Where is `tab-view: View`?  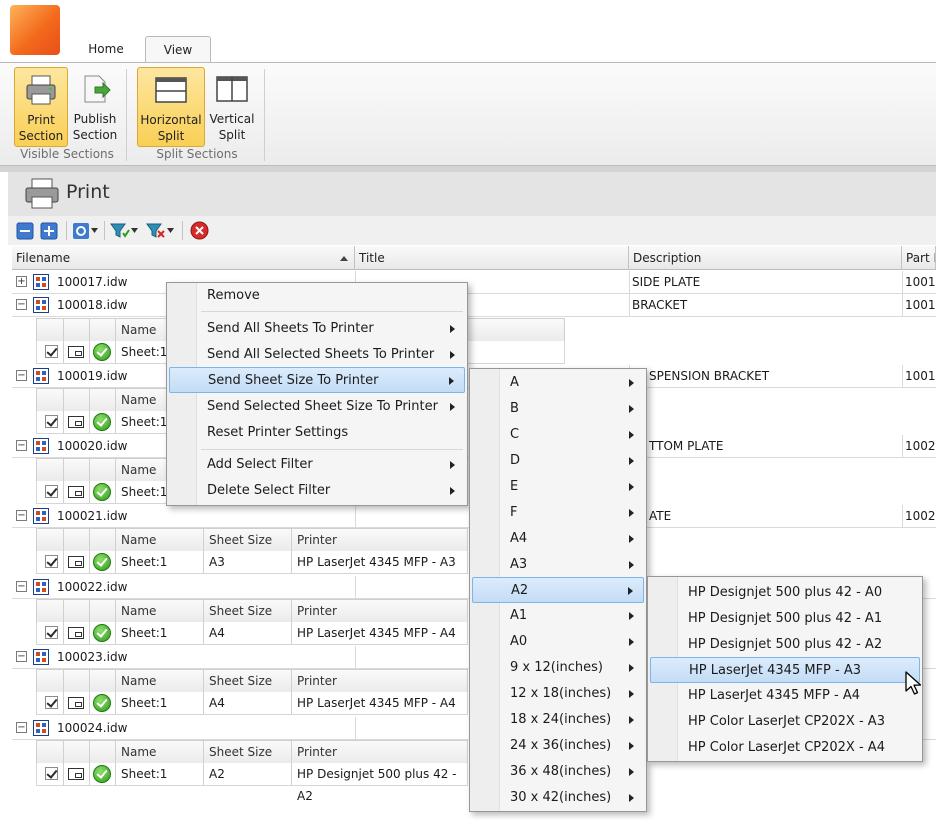 tab-view: View is located at coordinates (178, 49).